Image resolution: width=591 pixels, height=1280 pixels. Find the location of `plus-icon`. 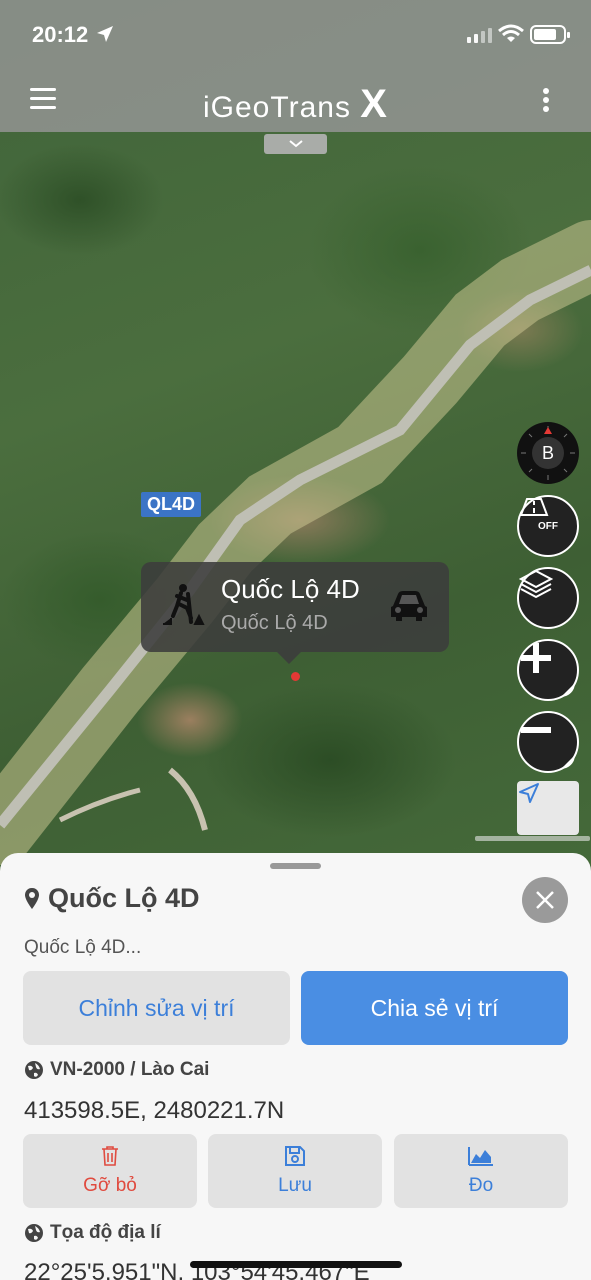

plus-icon is located at coordinates (536, 658).